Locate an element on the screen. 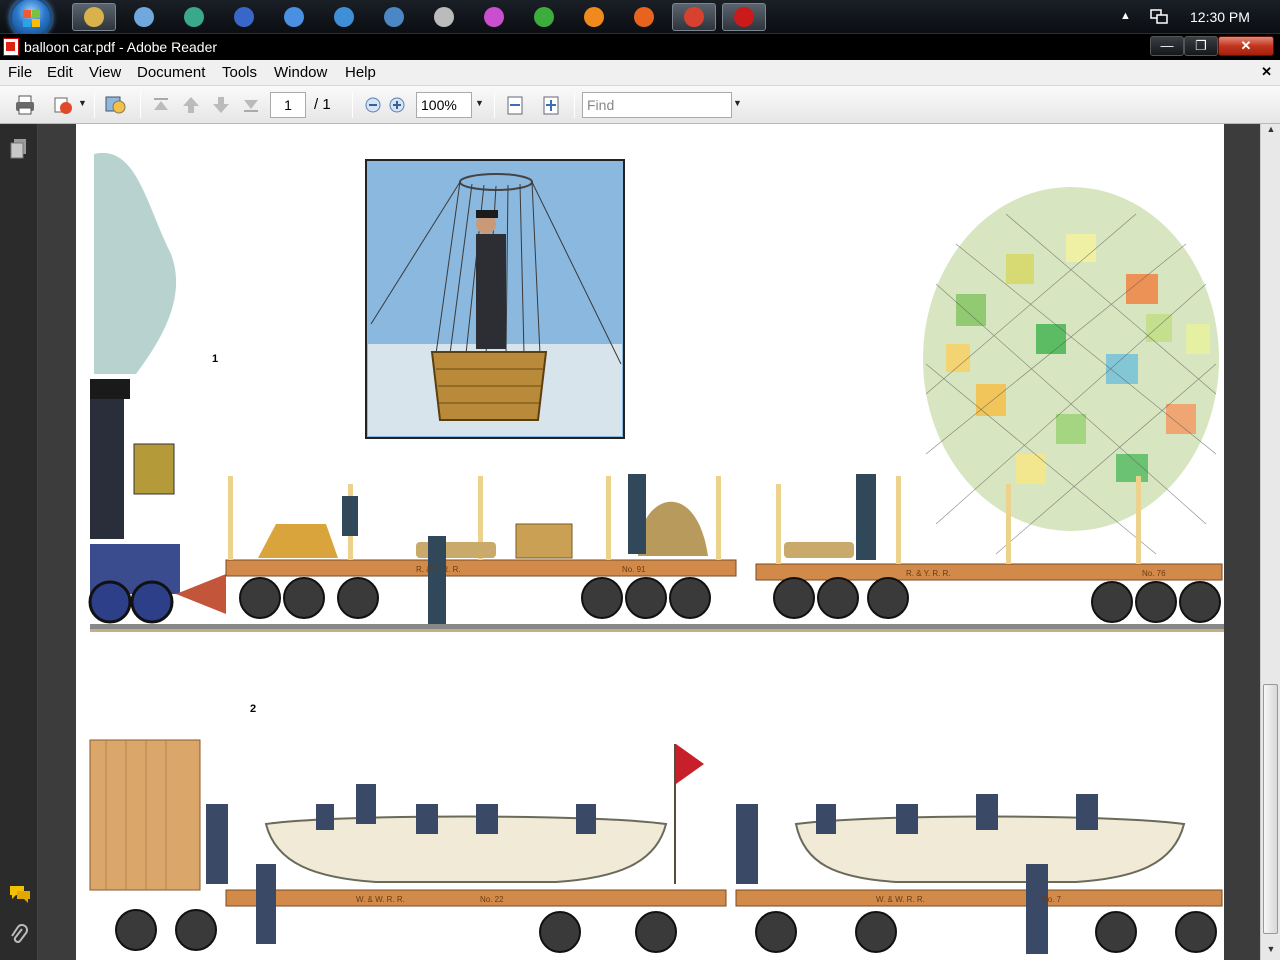 This screenshot has width=1280, height=960. zoom-dropdown-icon: ▼ is located at coordinates (479, 103).